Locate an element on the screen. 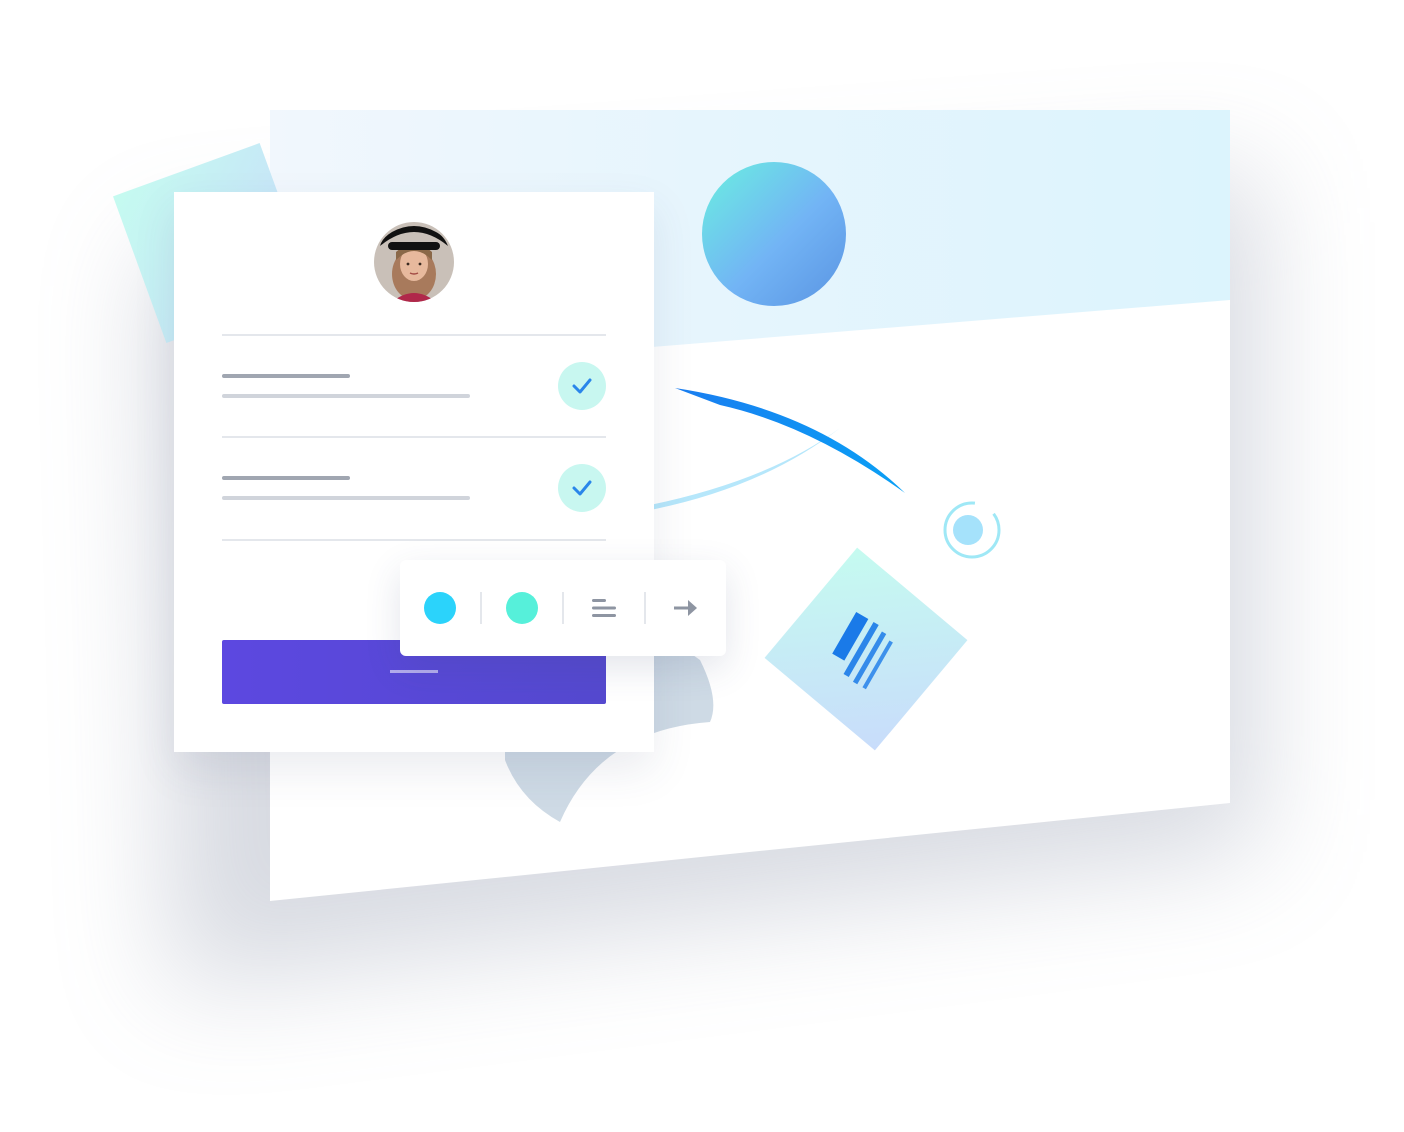 Image resolution: width=1404 pixels, height=1132 pixels. color-swatch-cyan is located at coordinates (440, 608).